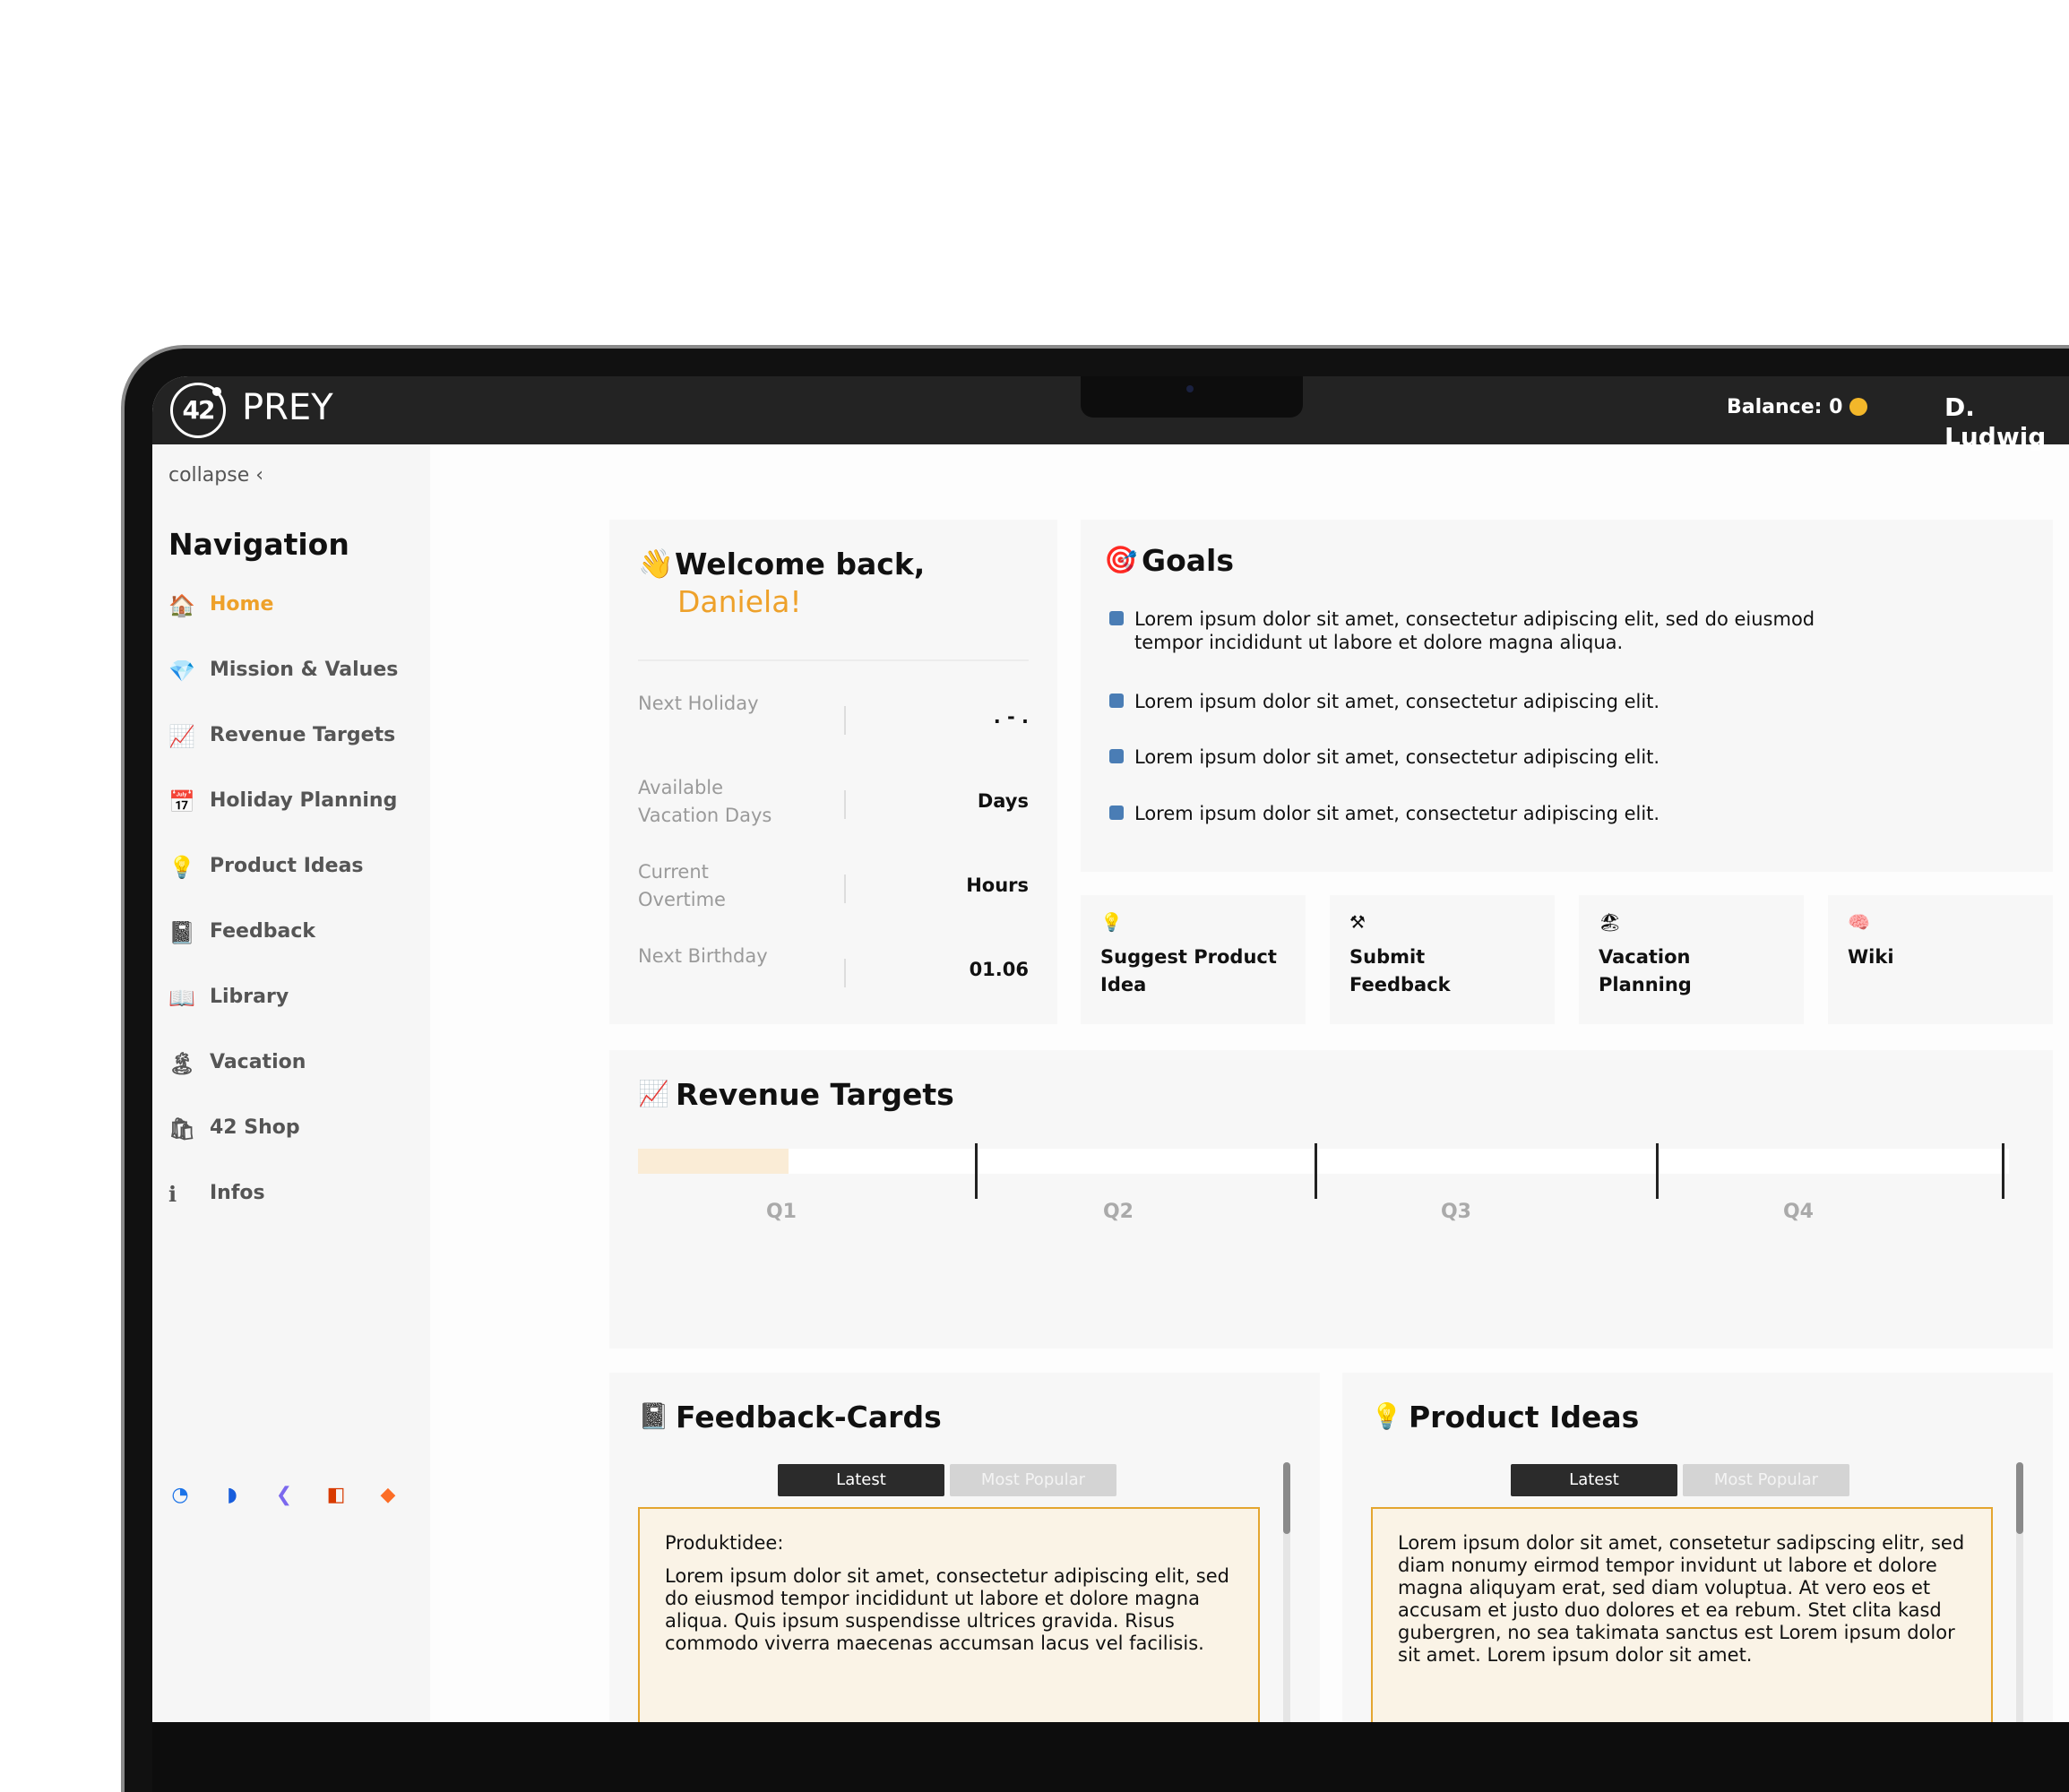 The width and height of the screenshot is (2069, 1792). Describe the element at coordinates (258, 1062) in the screenshot. I see `sidebar-item-label: Vacation` at that location.